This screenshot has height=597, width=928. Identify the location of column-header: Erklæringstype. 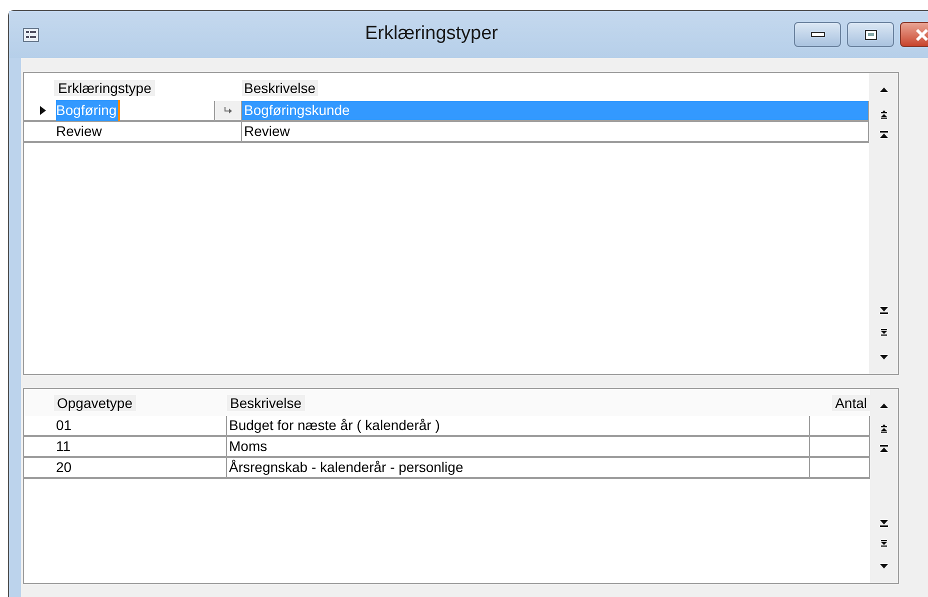
(105, 88).